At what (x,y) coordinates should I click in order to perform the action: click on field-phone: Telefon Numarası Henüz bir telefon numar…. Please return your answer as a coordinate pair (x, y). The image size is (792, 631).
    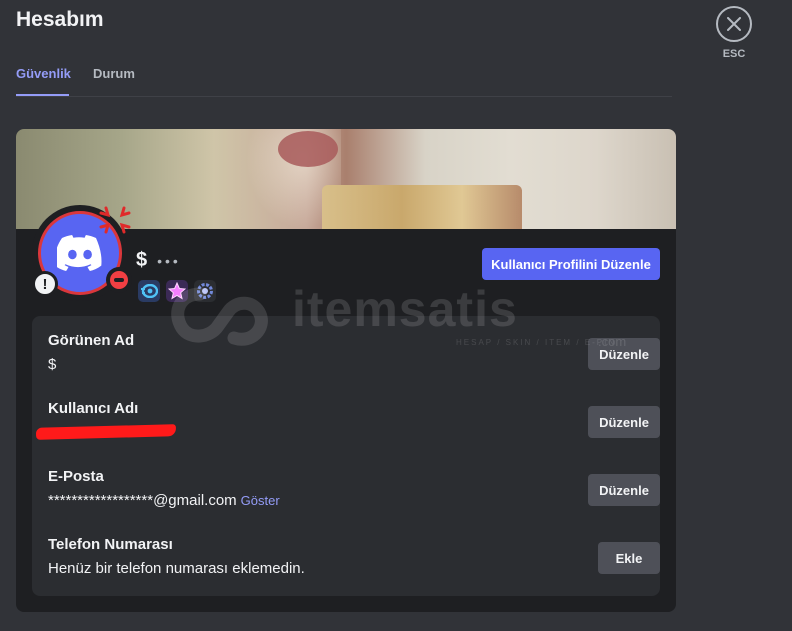
    Looking at the image, I should click on (354, 566).